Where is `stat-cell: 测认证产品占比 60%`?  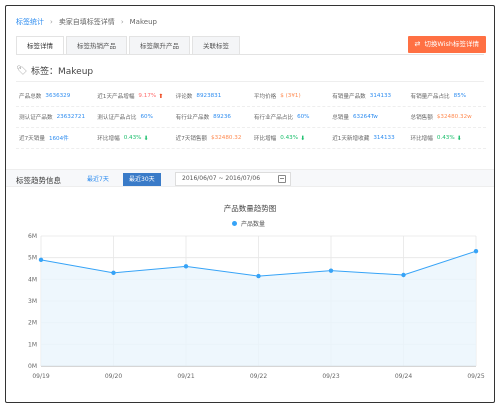
stat-cell: 测认证产品占比 60% is located at coordinates (133, 117).